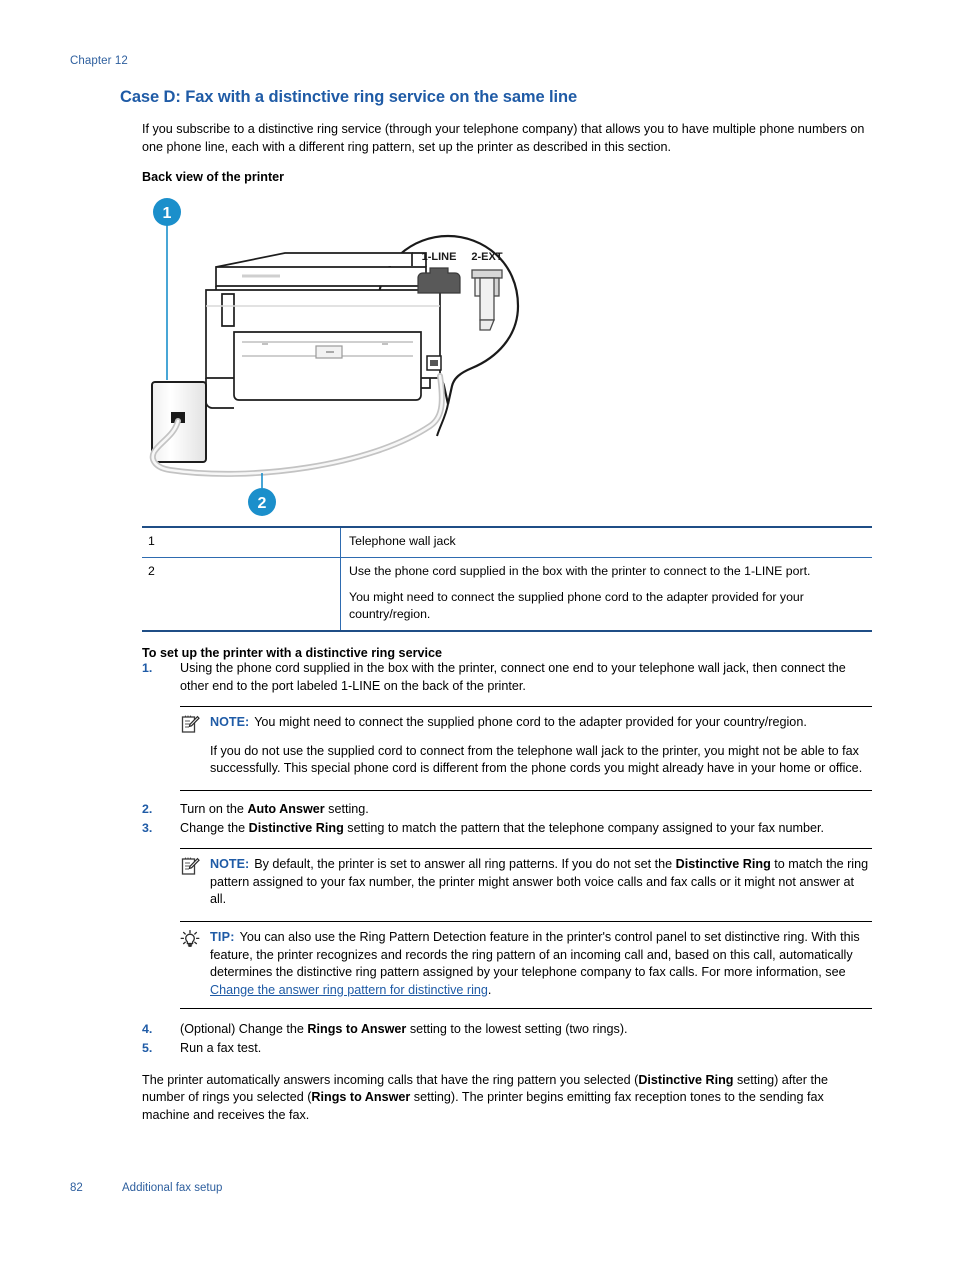 The height and width of the screenshot is (1270, 954). What do you see at coordinates (214, 808) in the screenshot?
I see `step-text-pre: Turn on the` at bounding box center [214, 808].